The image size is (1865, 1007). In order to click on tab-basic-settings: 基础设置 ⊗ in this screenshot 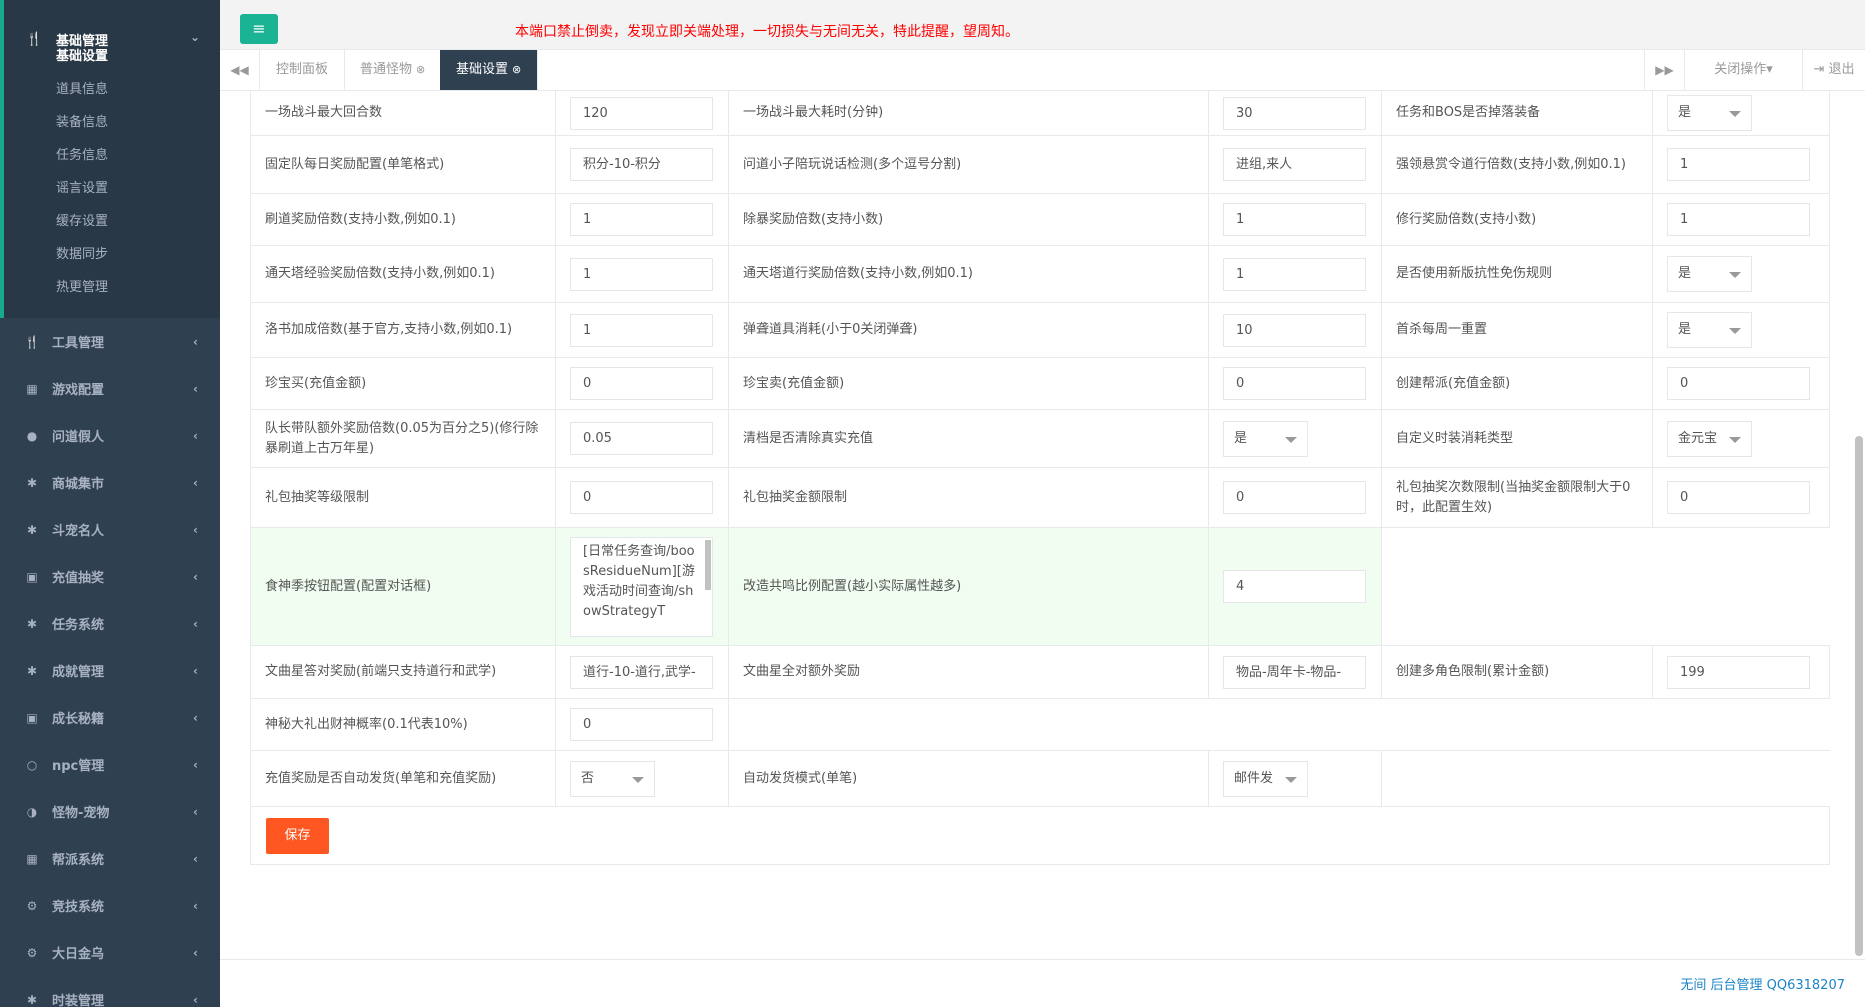, I will do `click(489, 70)`.